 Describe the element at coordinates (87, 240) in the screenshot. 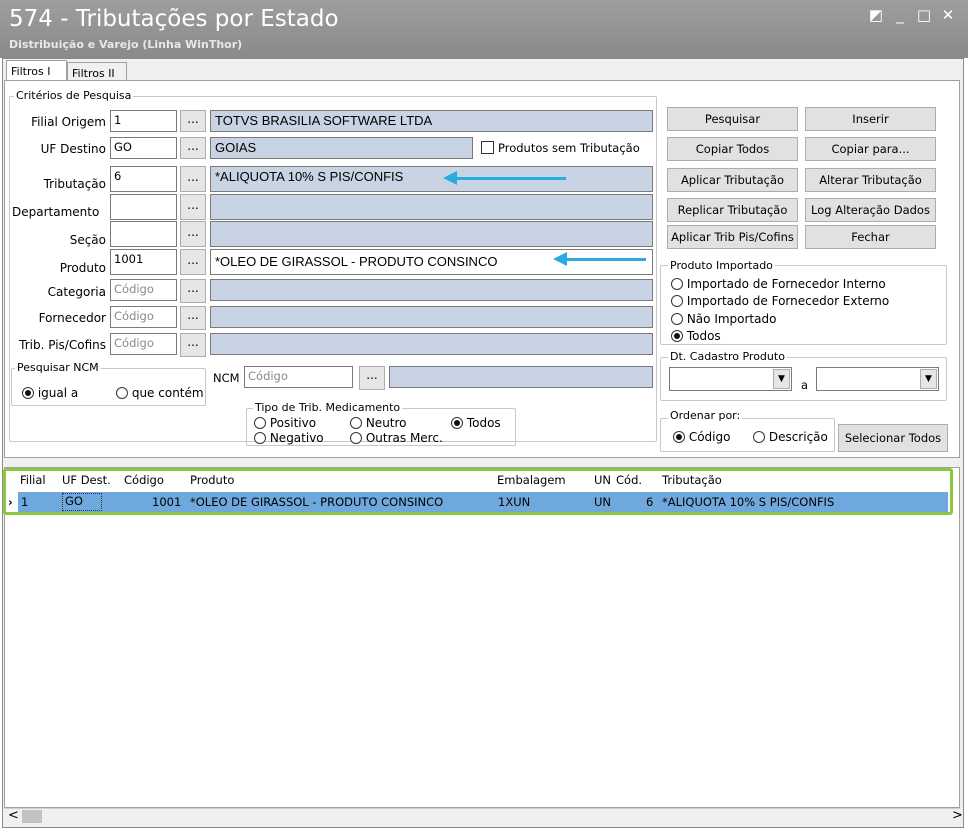

I see `secao-label: Seção` at that location.